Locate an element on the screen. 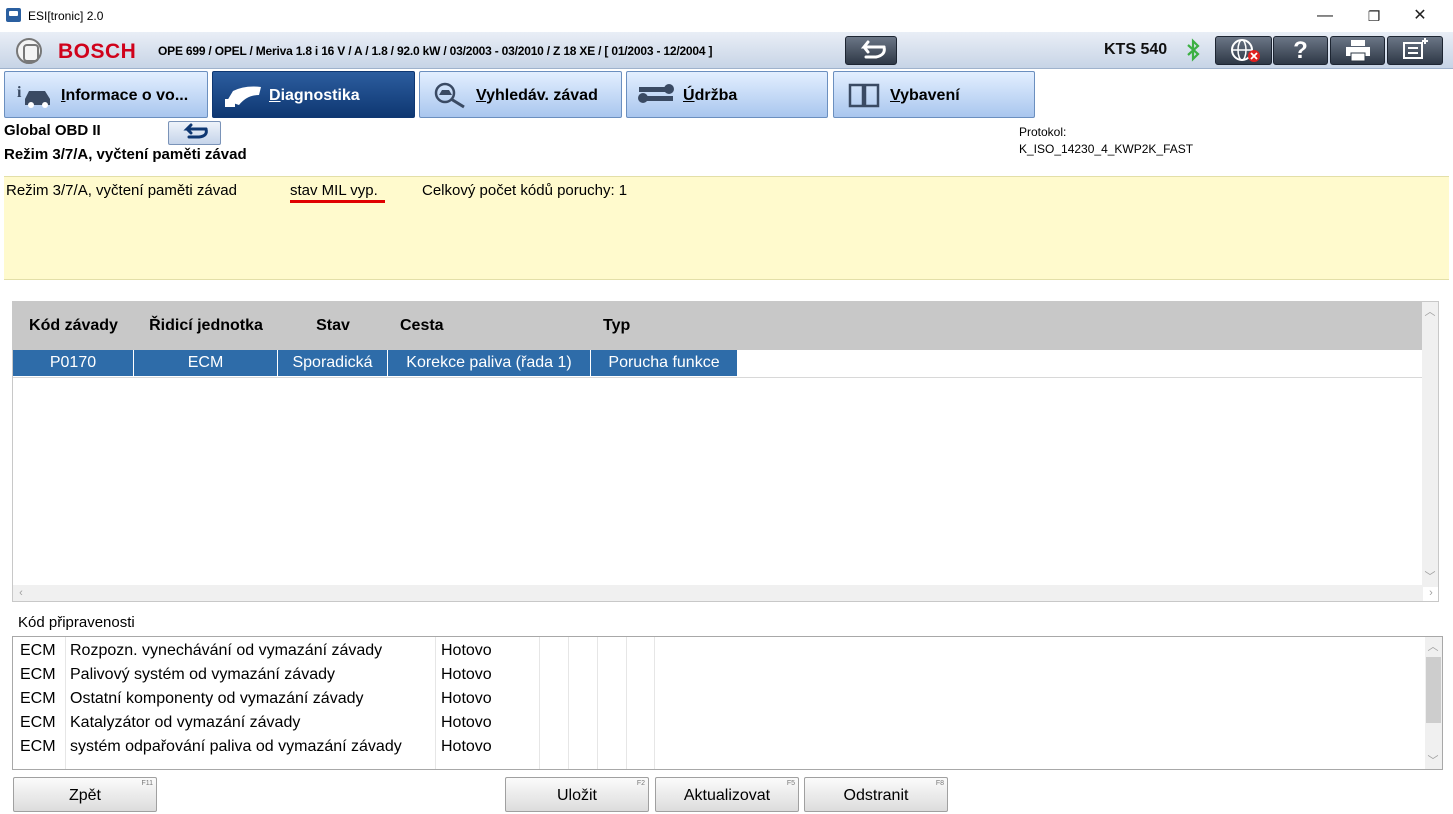  header-back-button is located at coordinates (871, 50).